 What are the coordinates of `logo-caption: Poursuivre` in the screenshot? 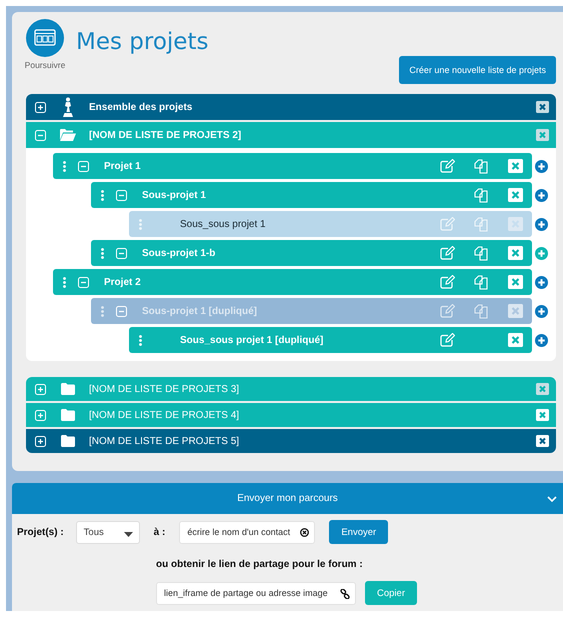 It's located at (45, 65).